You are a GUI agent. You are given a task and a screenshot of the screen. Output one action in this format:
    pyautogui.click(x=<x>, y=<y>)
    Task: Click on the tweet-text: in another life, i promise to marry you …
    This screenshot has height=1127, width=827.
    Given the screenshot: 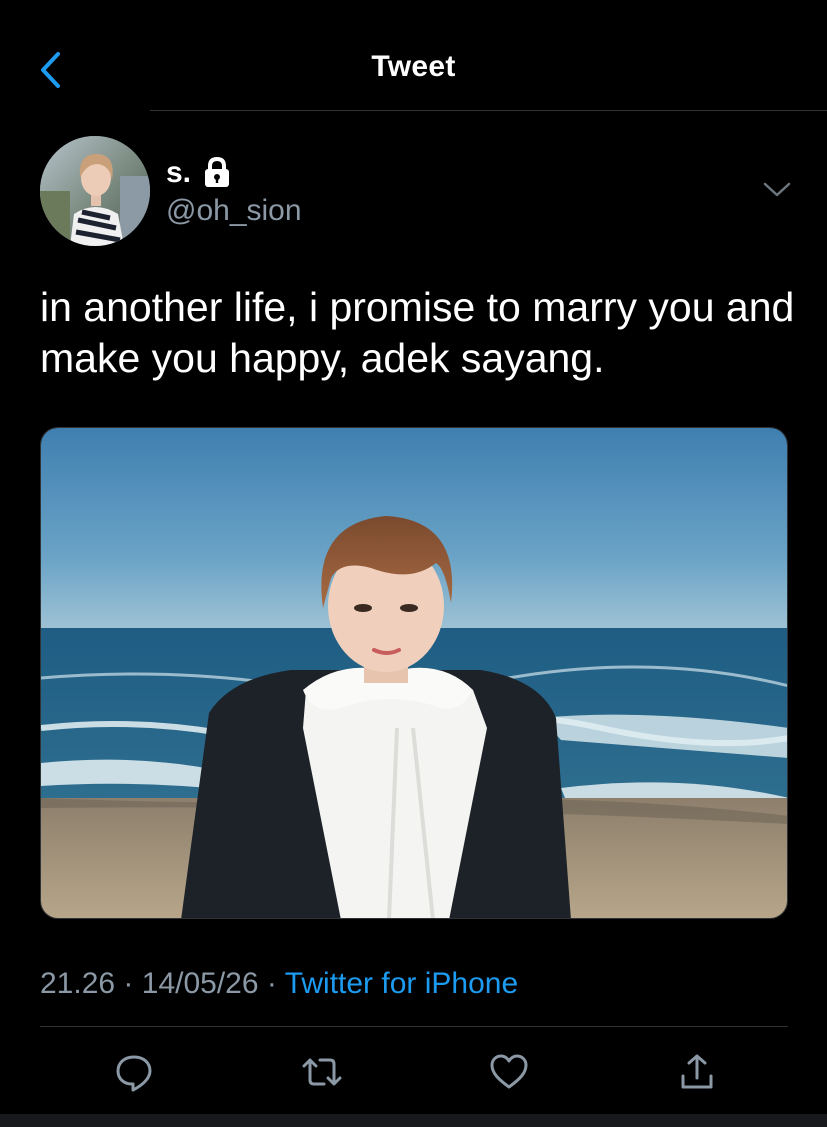 What is the action you would take?
    pyautogui.click(x=417, y=332)
    